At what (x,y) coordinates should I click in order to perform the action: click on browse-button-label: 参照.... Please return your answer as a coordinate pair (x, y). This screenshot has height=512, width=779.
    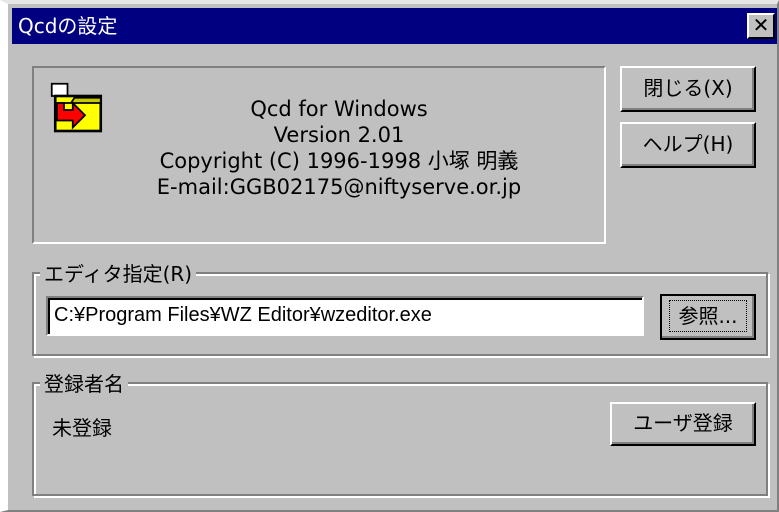
    Looking at the image, I should click on (708, 316).